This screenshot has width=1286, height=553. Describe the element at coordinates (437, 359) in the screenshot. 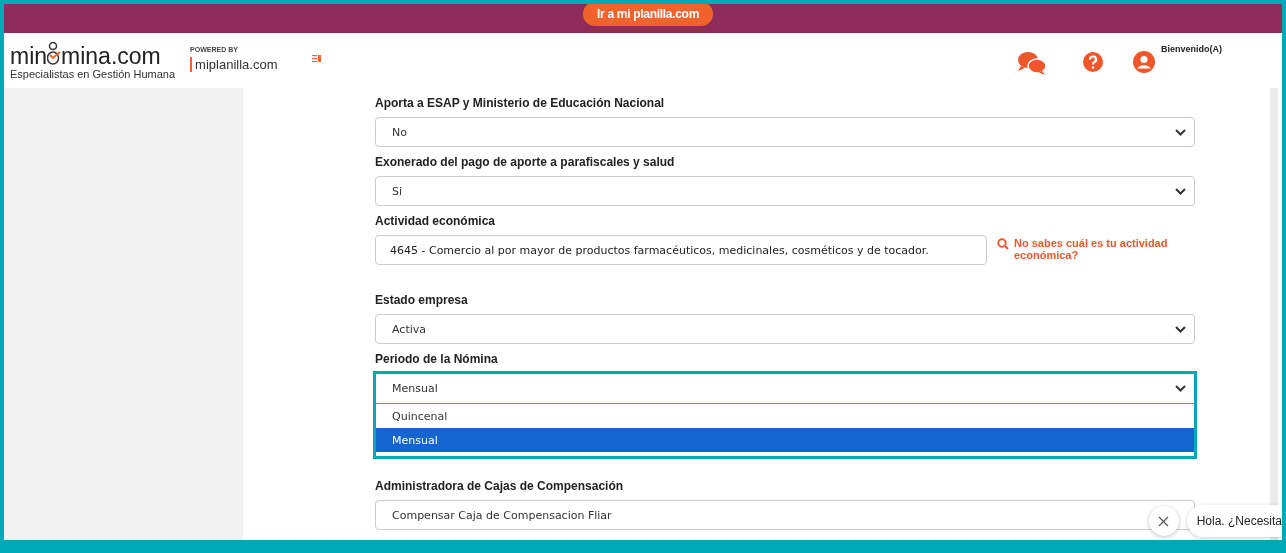

I see `field-label: Periodo de la Nómina` at that location.